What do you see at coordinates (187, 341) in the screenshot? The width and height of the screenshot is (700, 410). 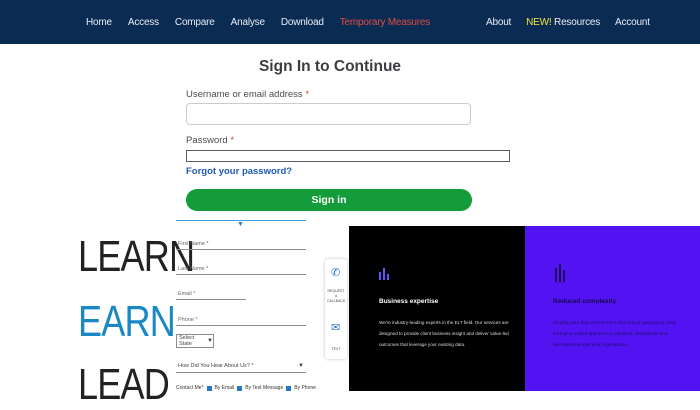 I see `state-select-value: Select State` at bounding box center [187, 341].